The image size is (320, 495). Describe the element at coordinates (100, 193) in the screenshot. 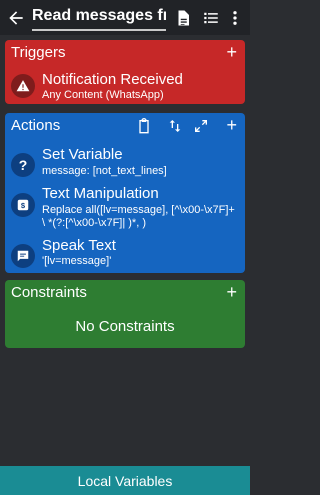

I see `action-title: Text Manipulation` at that location.